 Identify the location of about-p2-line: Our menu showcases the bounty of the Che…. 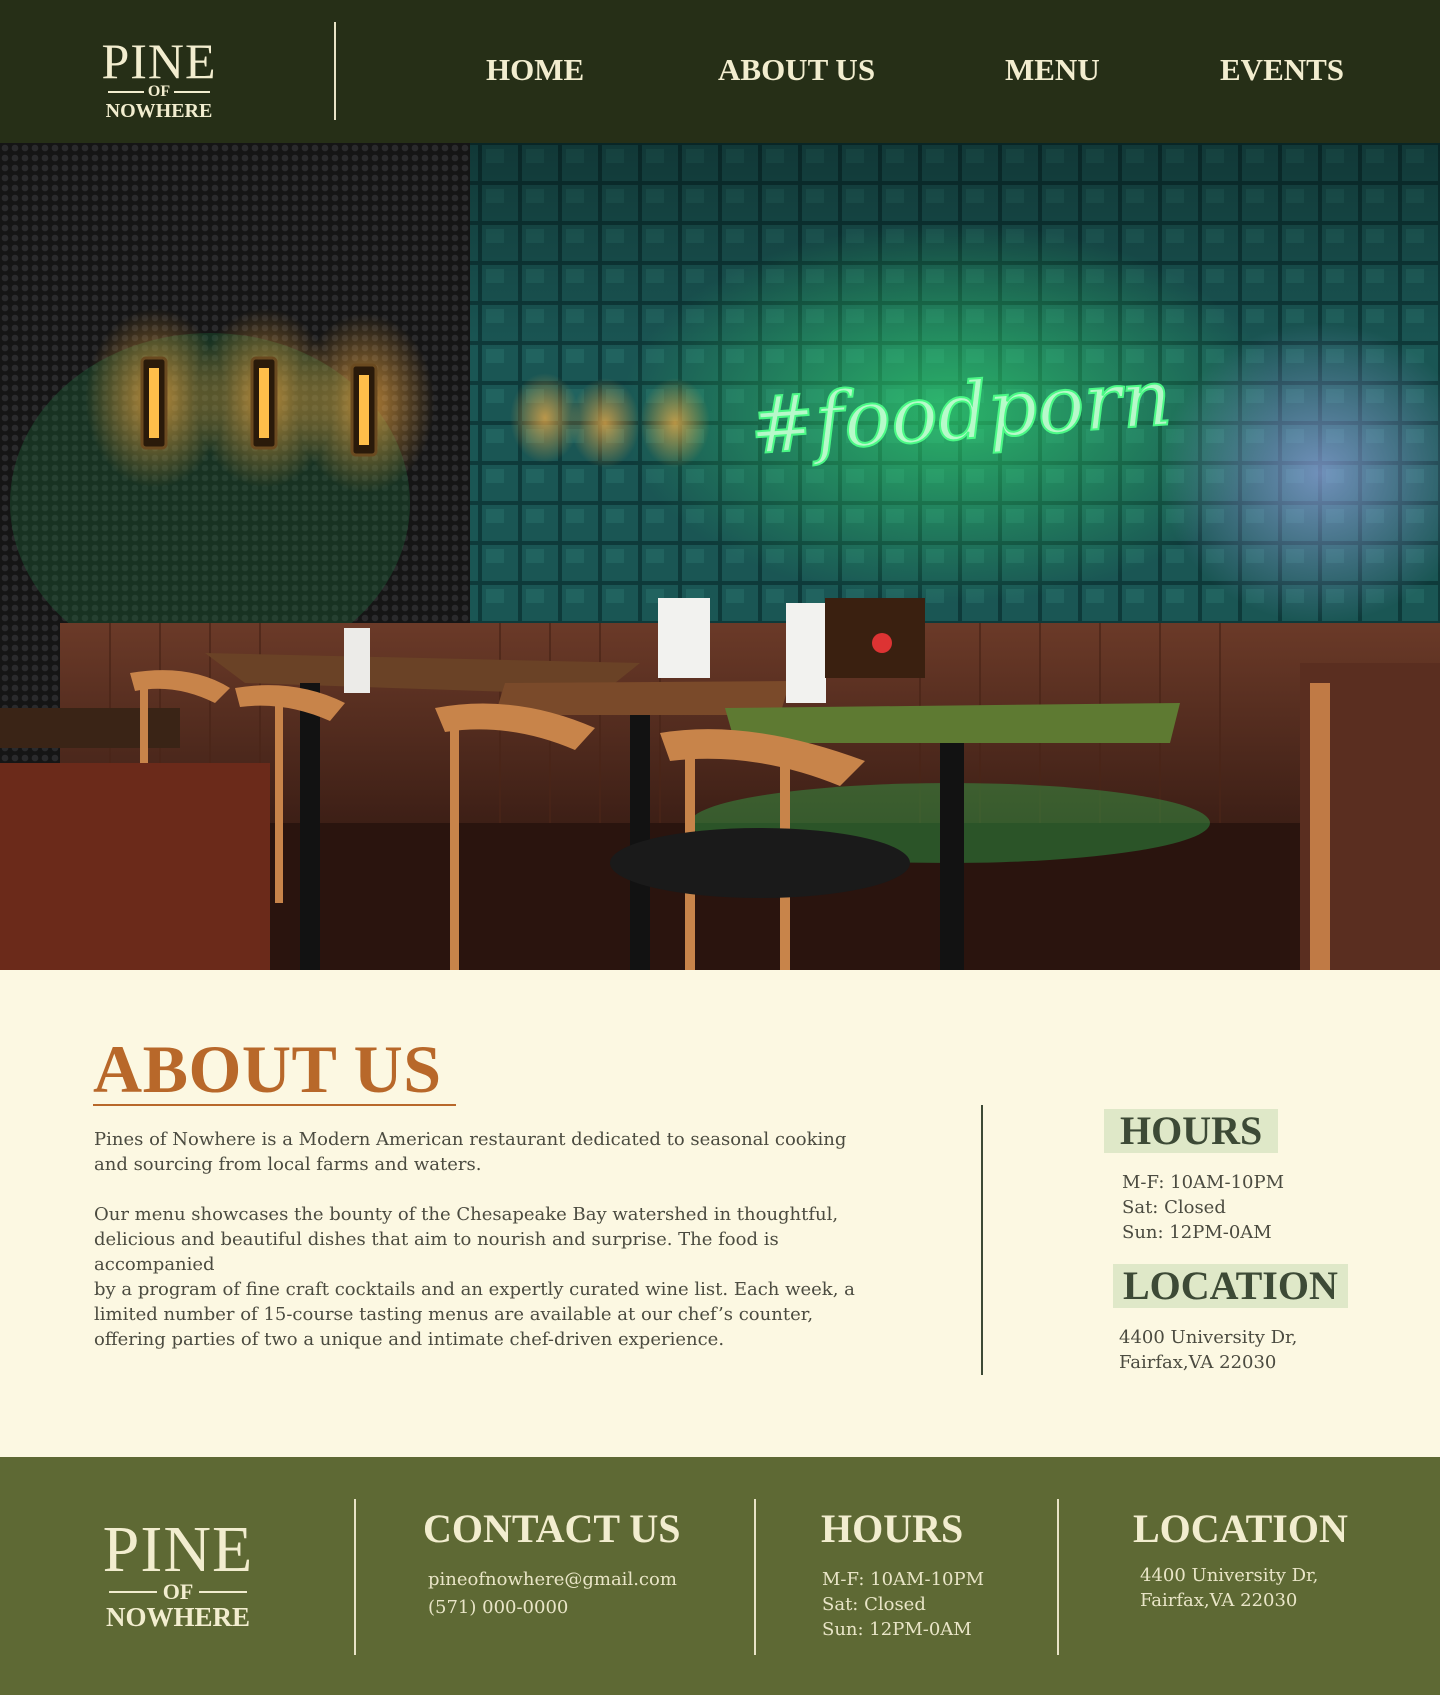
(466, 1214).